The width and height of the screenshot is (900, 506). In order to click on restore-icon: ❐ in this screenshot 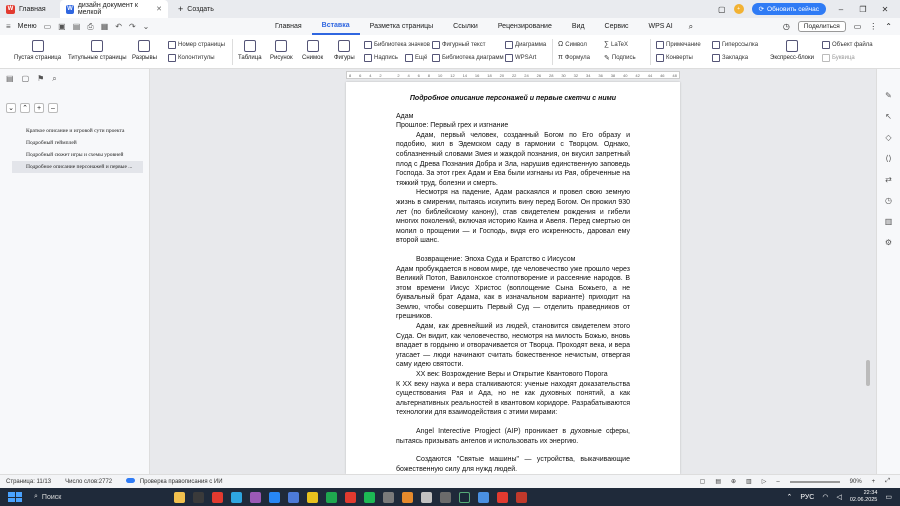, I will do `click(863, 9)`.